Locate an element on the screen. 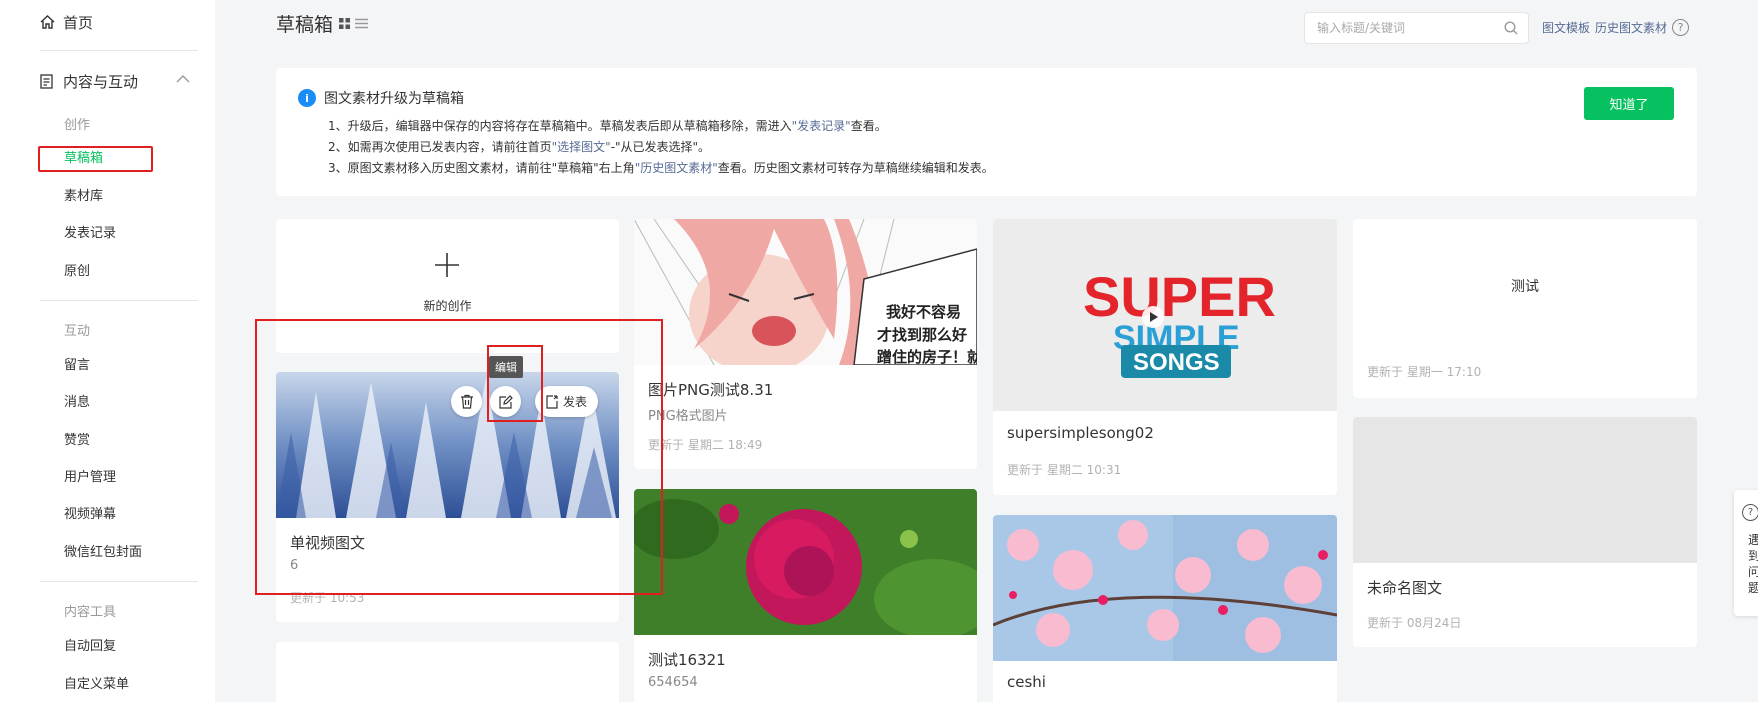 This screenshot has width=1758, height=702. card-date: 更新于 星期二 10:31 is located at coordinates (1064, 470).